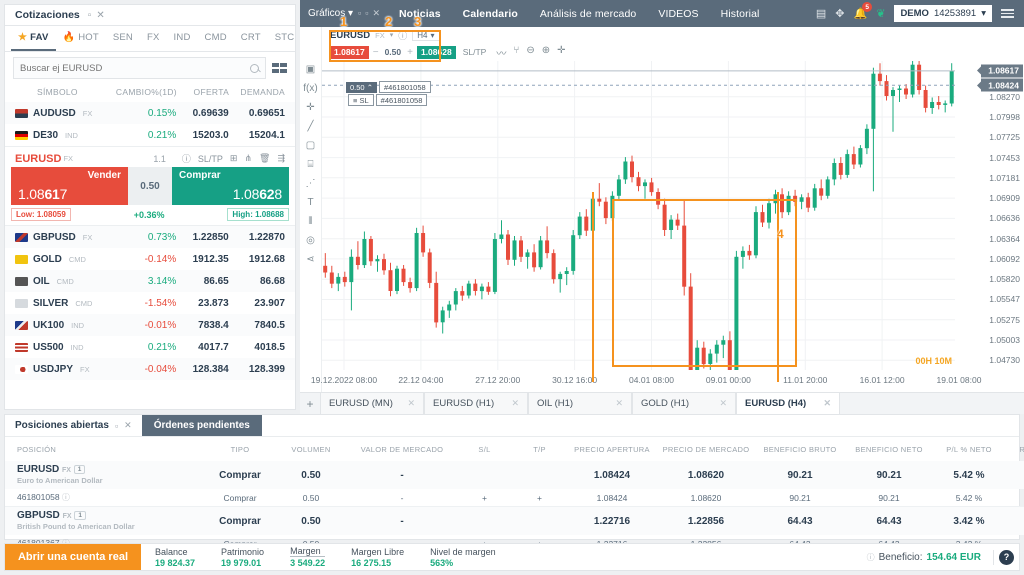 The height and width of the screenshot is (575, 1024). Describe the element at coordinates (248, 158) in the screenshot. I see `chart-icon: ⋔` at that location.